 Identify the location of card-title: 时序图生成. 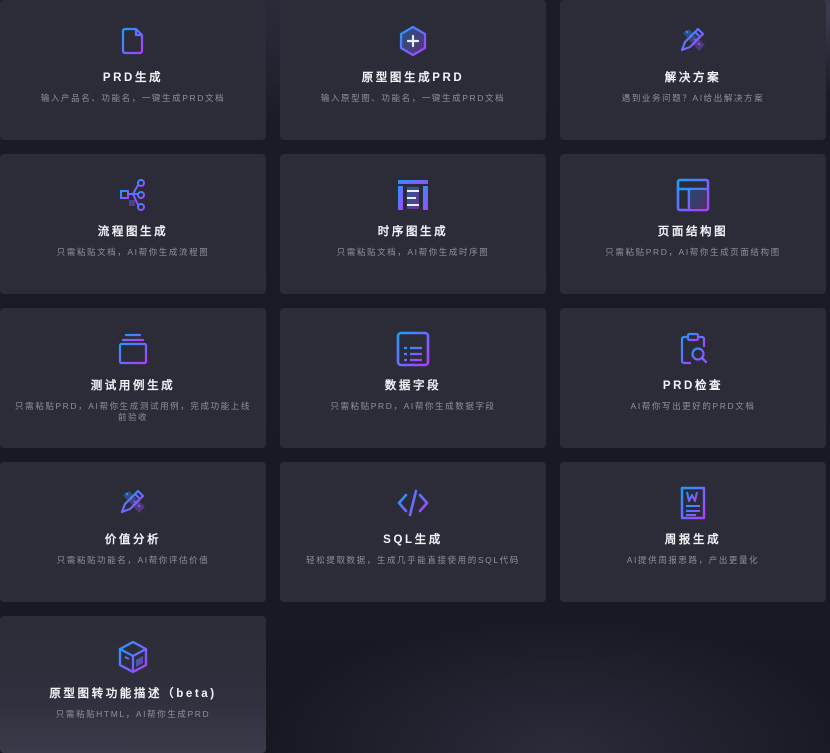
(413, 232).